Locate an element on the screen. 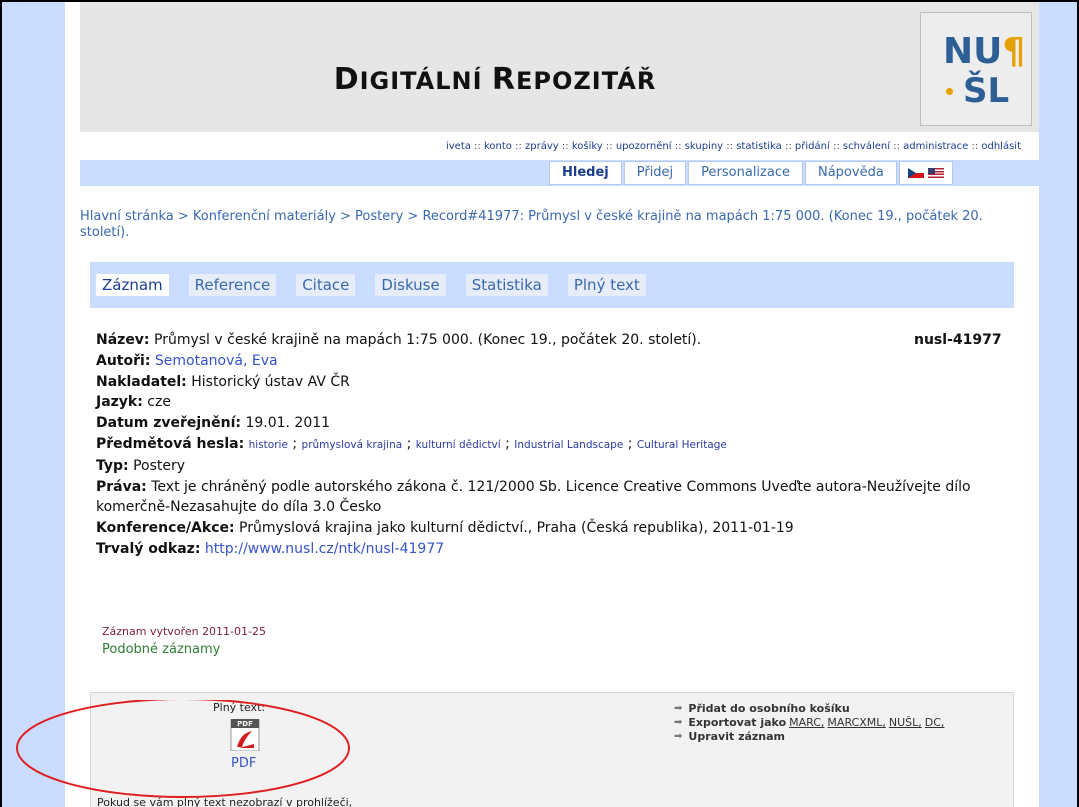 Image resolution: width=1079 pixels, height=807 pixels. main-tab-2: Personalizace is located at coordinates (745, 173).